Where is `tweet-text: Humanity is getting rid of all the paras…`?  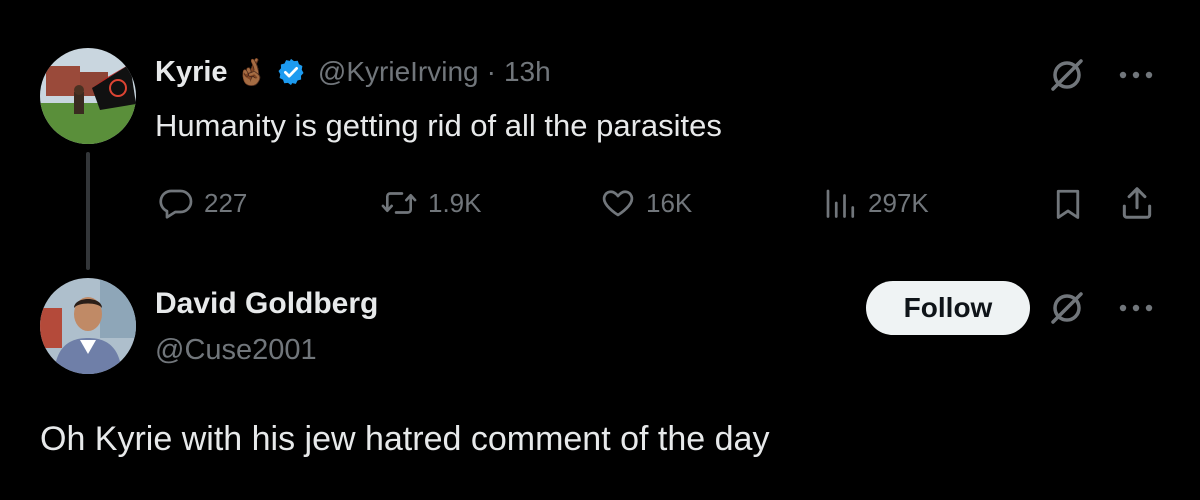
tweet-text: Humanity is getting rid of all the paras… is located at coordinates (438, 125).